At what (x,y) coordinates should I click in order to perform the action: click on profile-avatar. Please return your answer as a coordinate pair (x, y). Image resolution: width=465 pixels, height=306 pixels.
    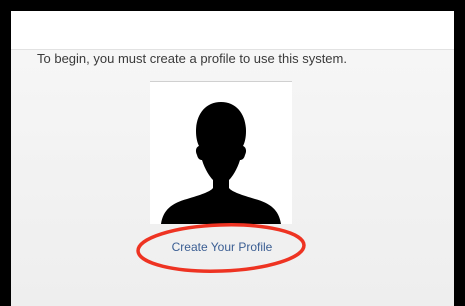
    Looking at the image, I should click on (221, 152).